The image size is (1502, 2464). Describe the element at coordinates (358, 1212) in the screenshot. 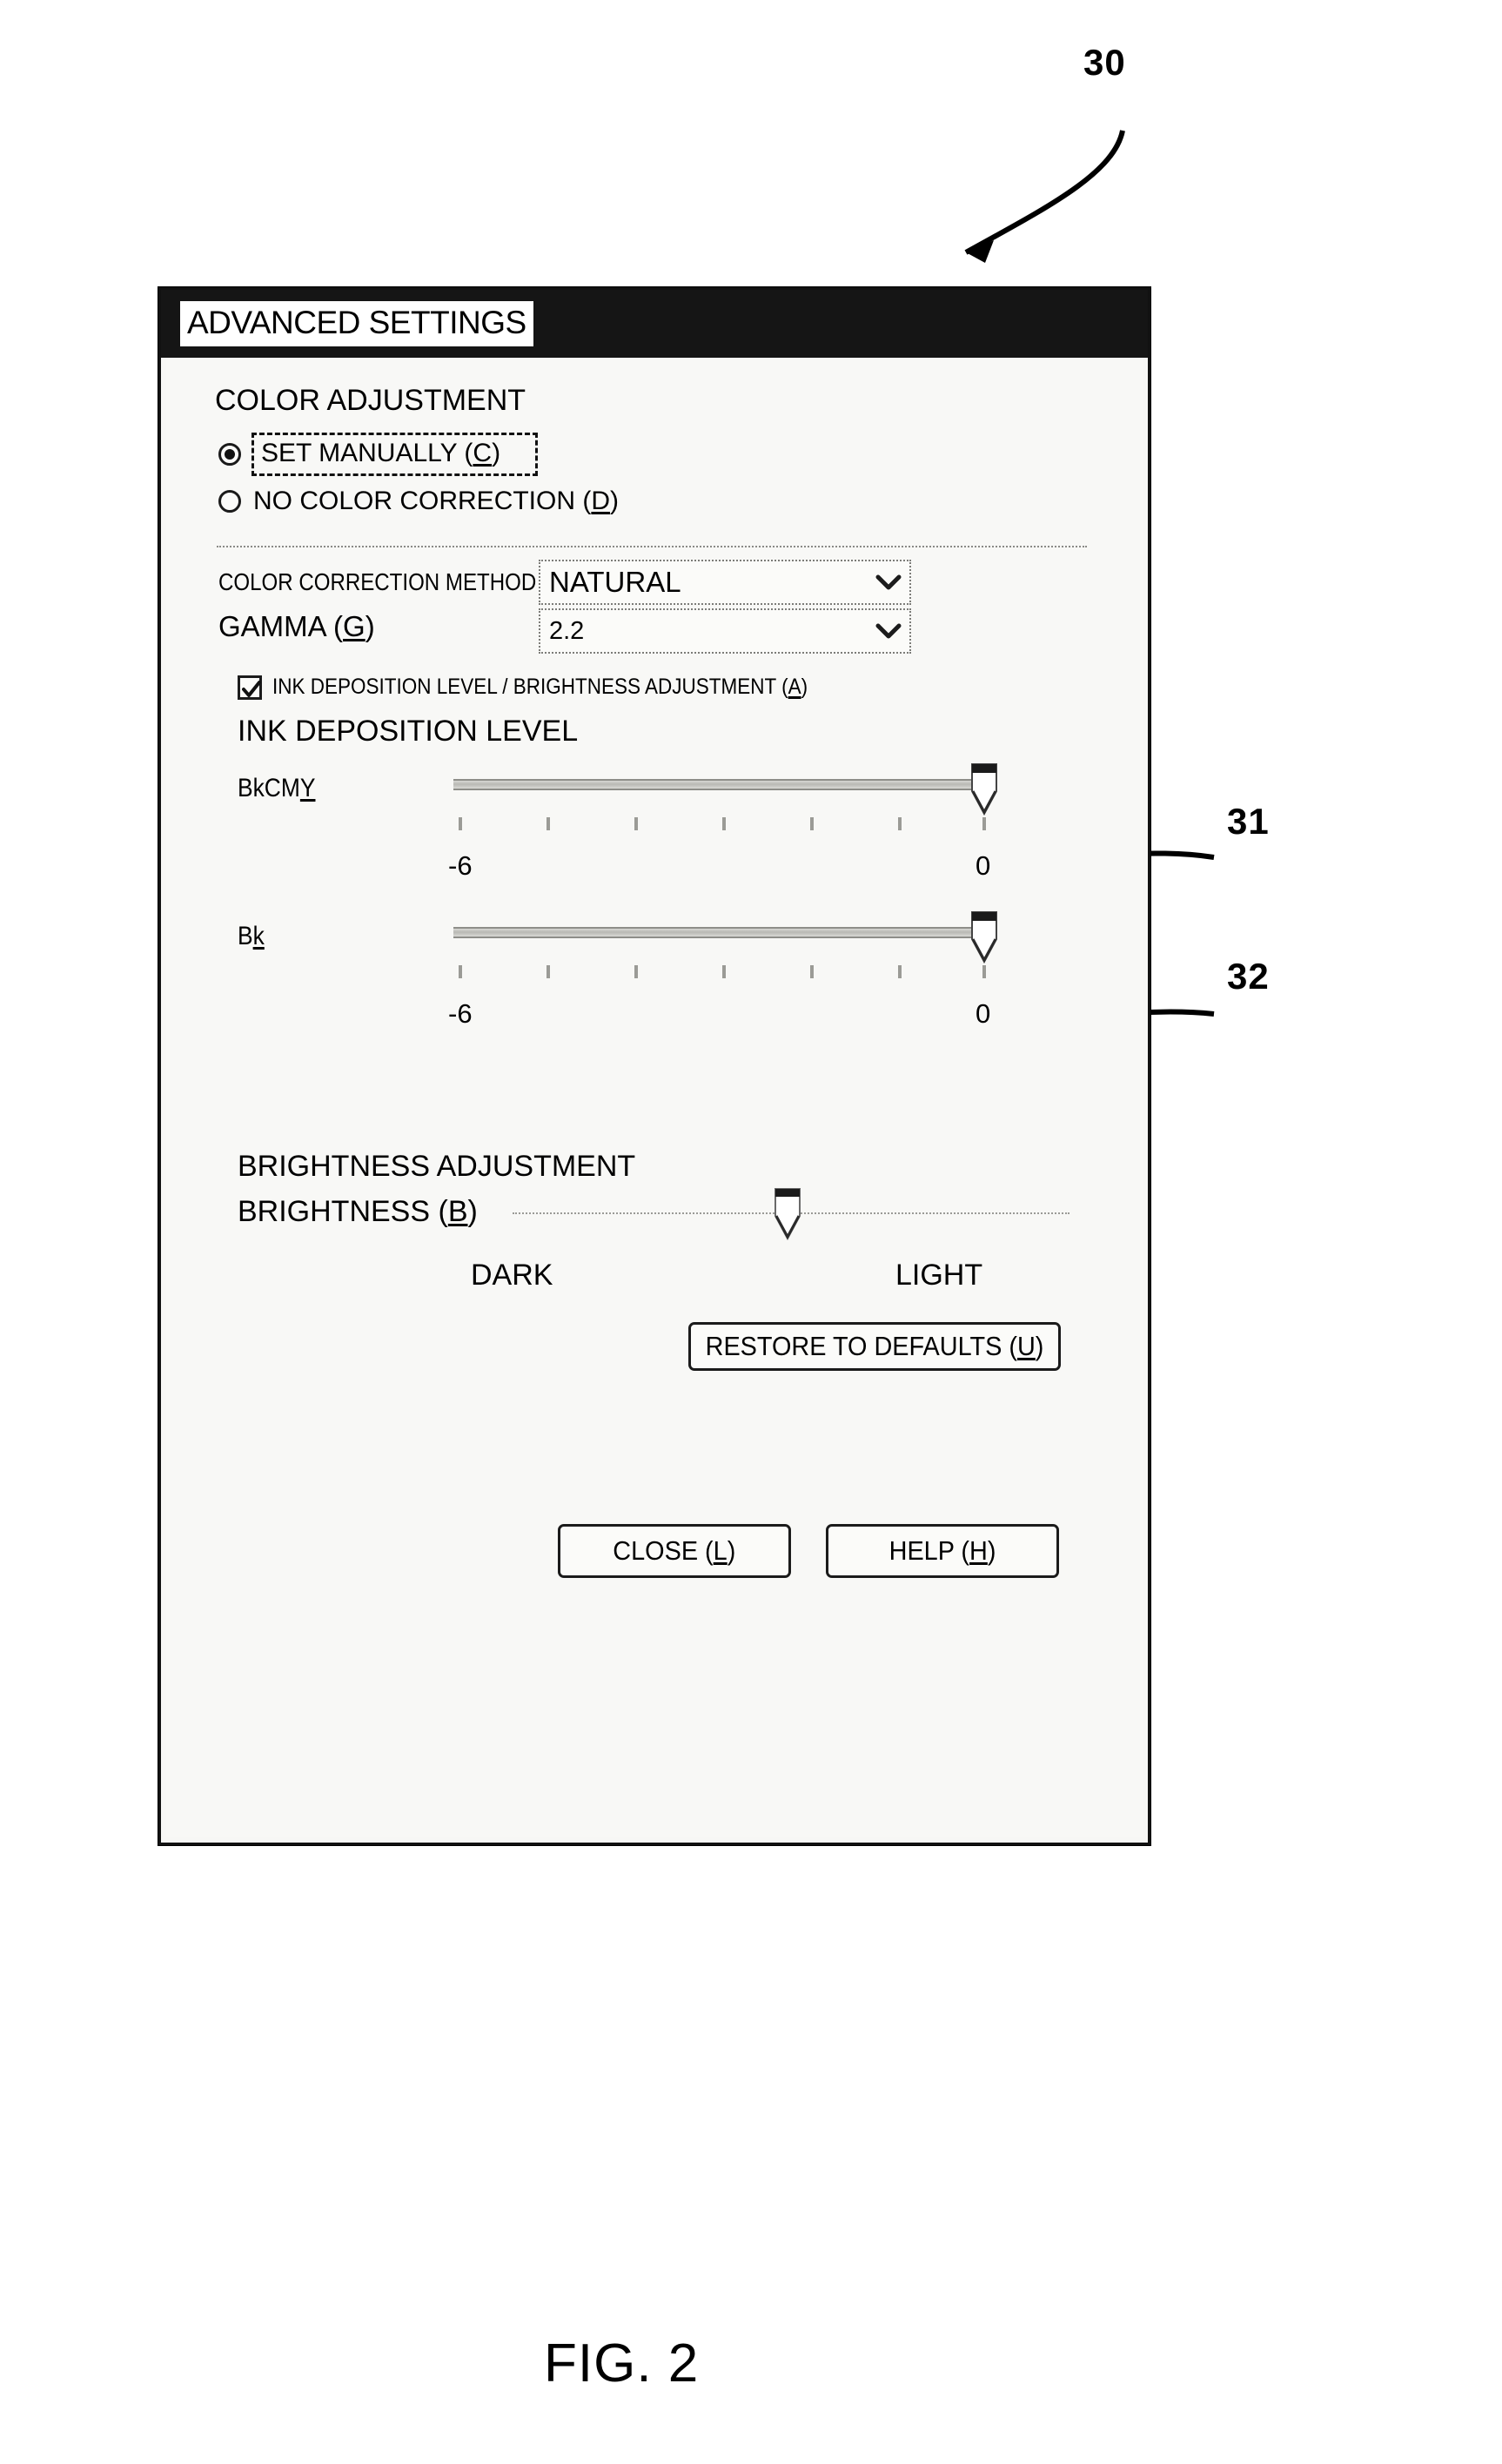

I see `brightness-slider-label: BRIGHTNESS (B)` at that location.